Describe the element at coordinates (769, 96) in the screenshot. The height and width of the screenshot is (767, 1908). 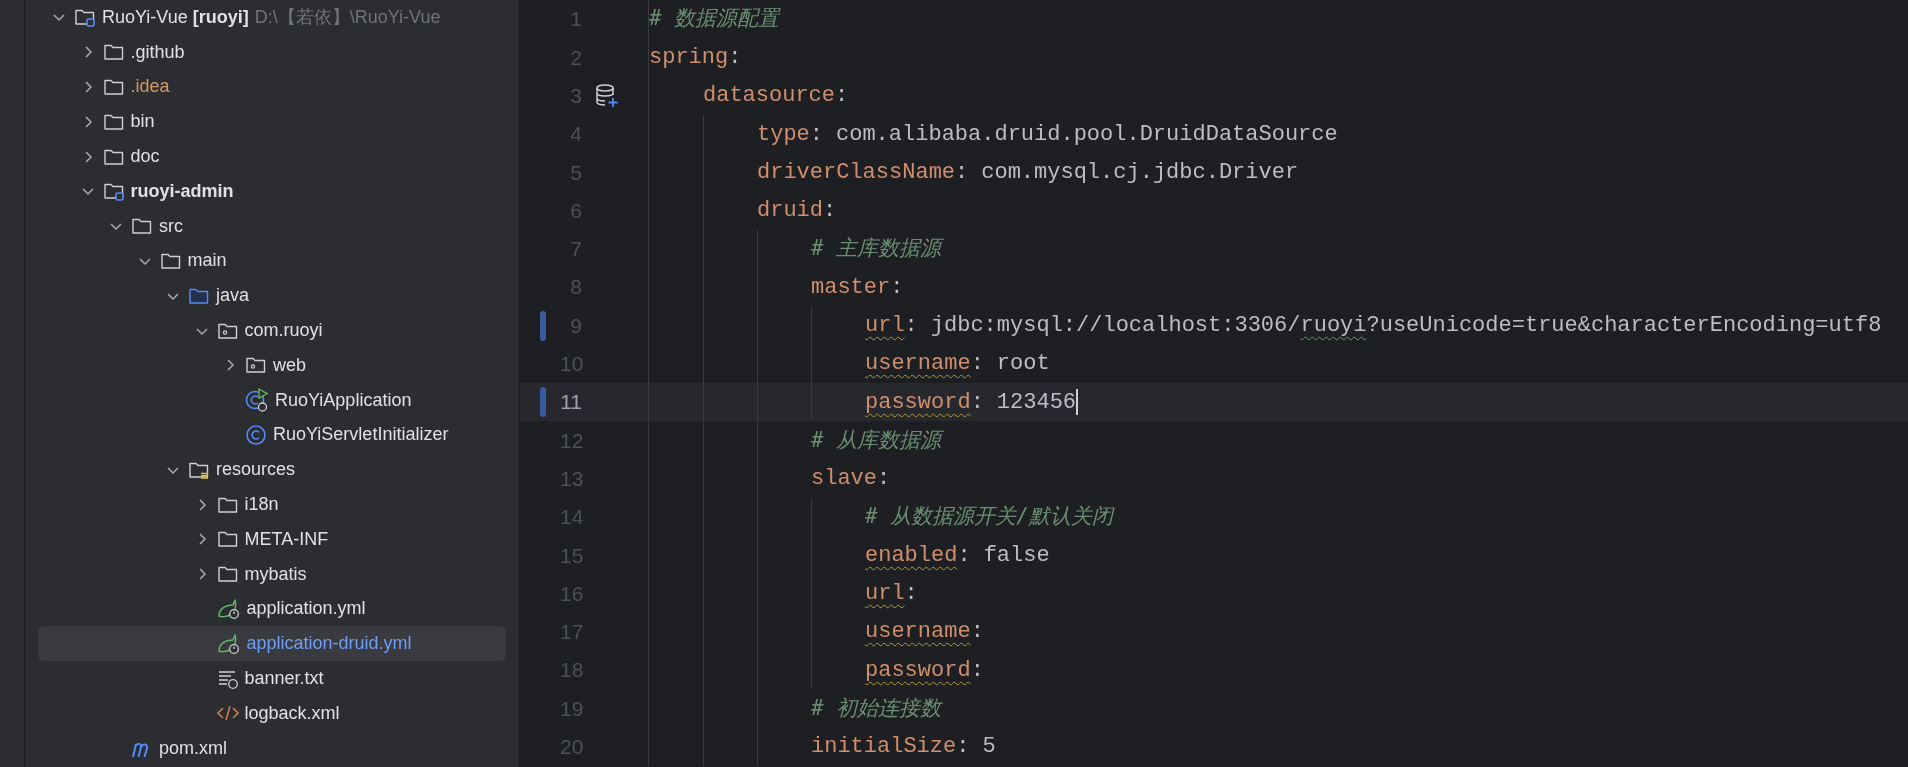
I see `yaml-key: datasource` at that location.